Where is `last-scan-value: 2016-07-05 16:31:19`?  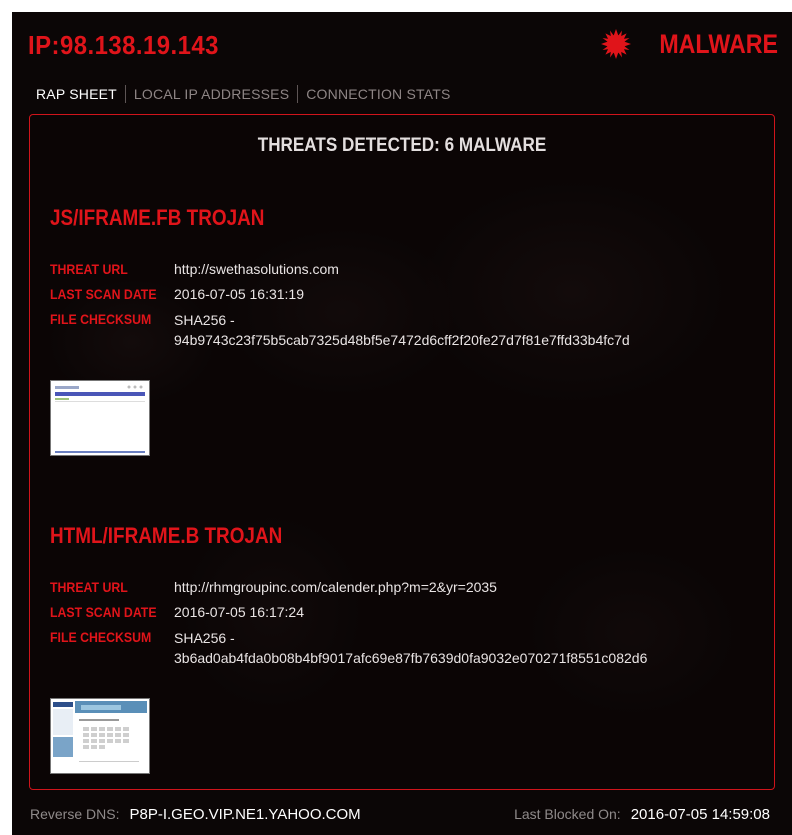
last-scan-value: 2016-07-05 16:31:19 is located at coordinates (239, 294).